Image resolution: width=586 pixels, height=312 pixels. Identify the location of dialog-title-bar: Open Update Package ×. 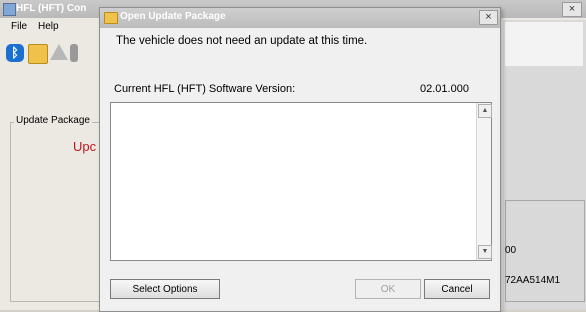
(300, 18).